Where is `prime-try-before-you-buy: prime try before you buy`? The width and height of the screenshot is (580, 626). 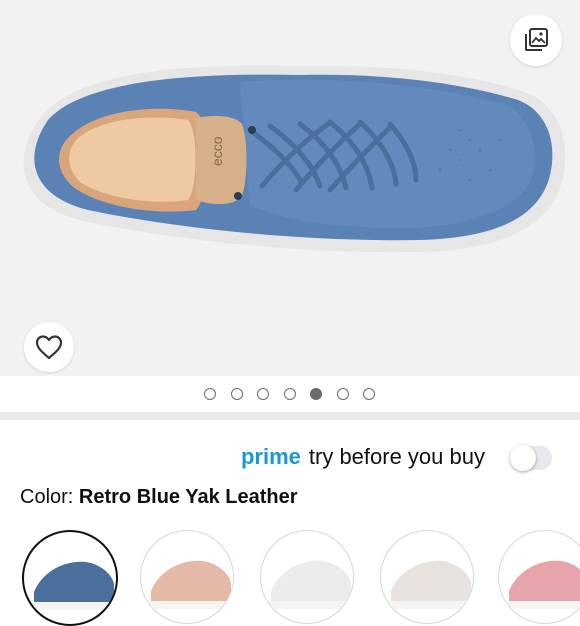
prime-try-before-you-buy: prime try before you buy is located at coordinates (363, 457).